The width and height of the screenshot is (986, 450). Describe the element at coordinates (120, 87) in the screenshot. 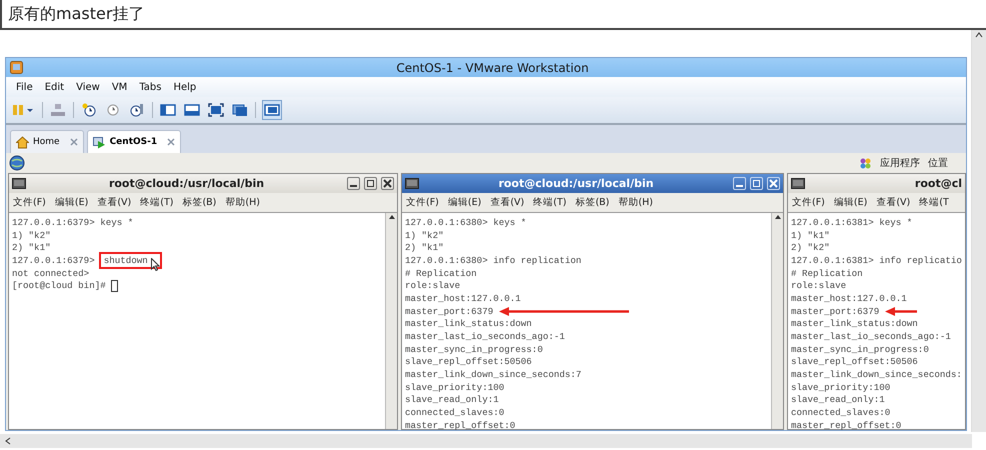

I see `menu-item: VM` at that location.